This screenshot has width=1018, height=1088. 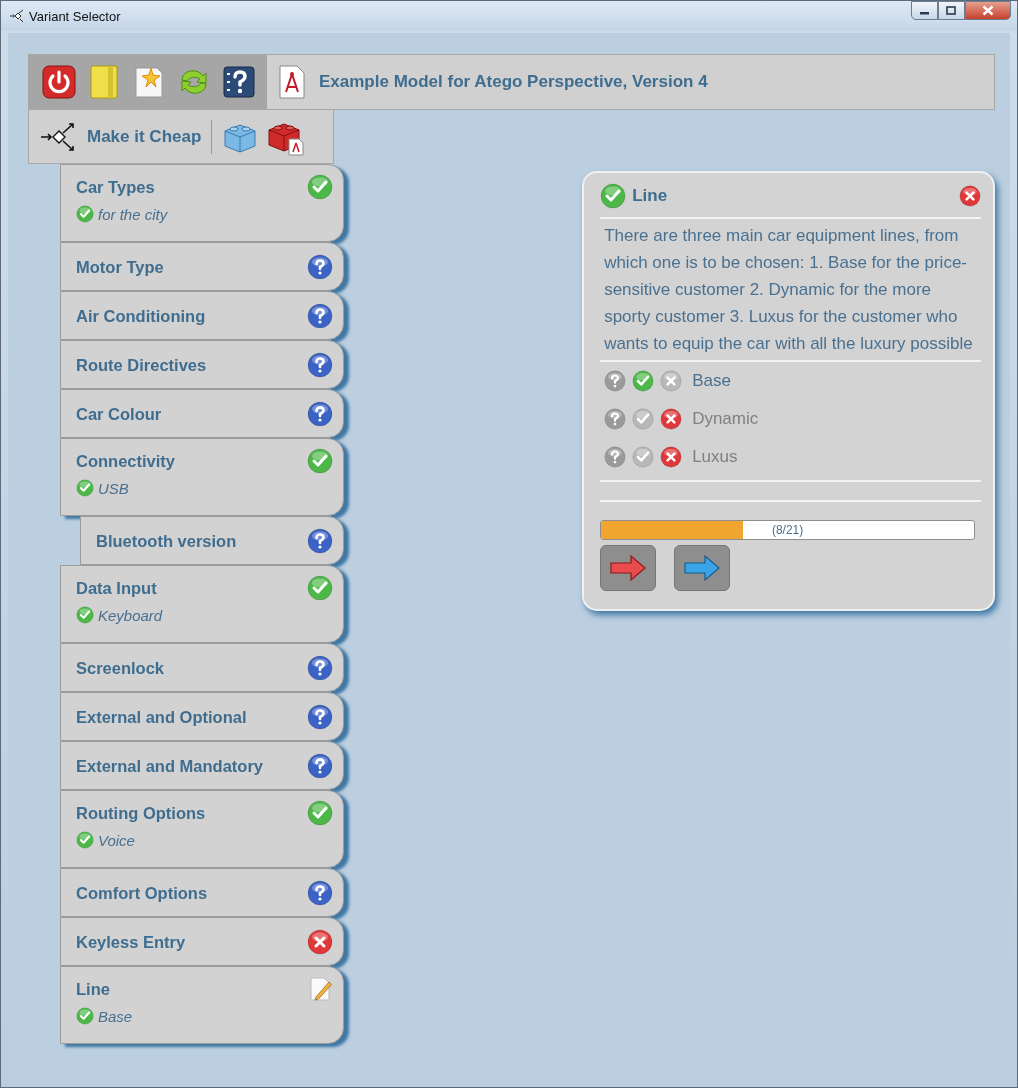 What do you see at coordinates (202, 413) in the screenshot?
I see `feature-item: Car Colour` at bounding box center [202, 413].